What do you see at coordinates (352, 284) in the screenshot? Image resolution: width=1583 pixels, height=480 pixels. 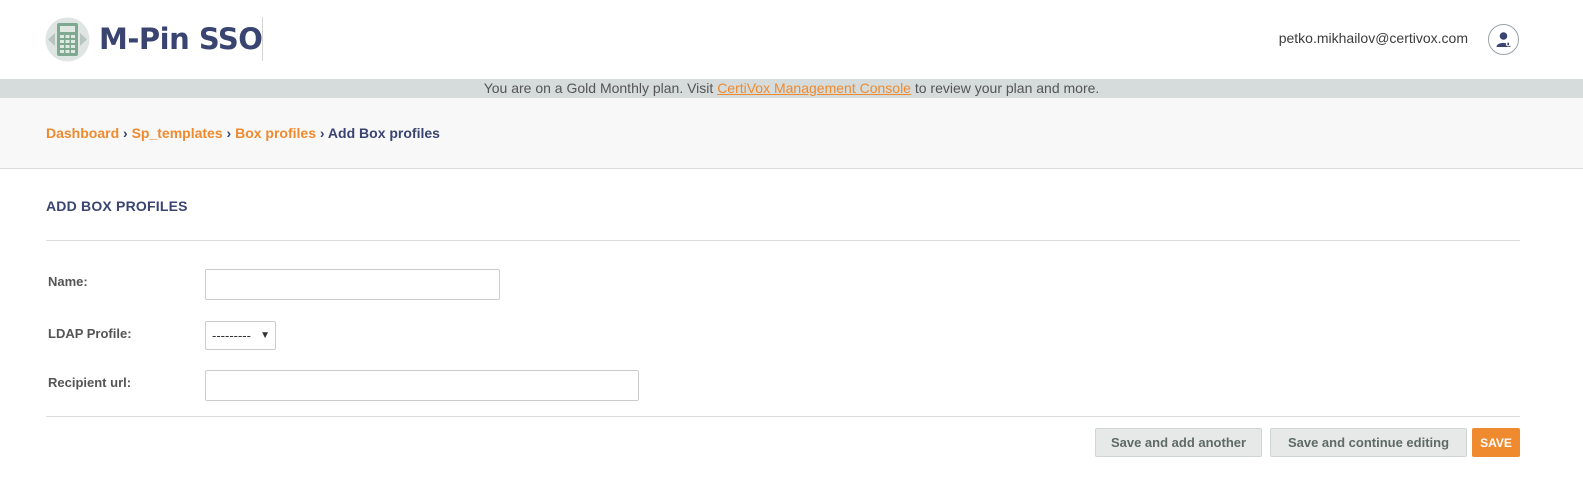 I see `name-input` at bounding box center [352, 284].